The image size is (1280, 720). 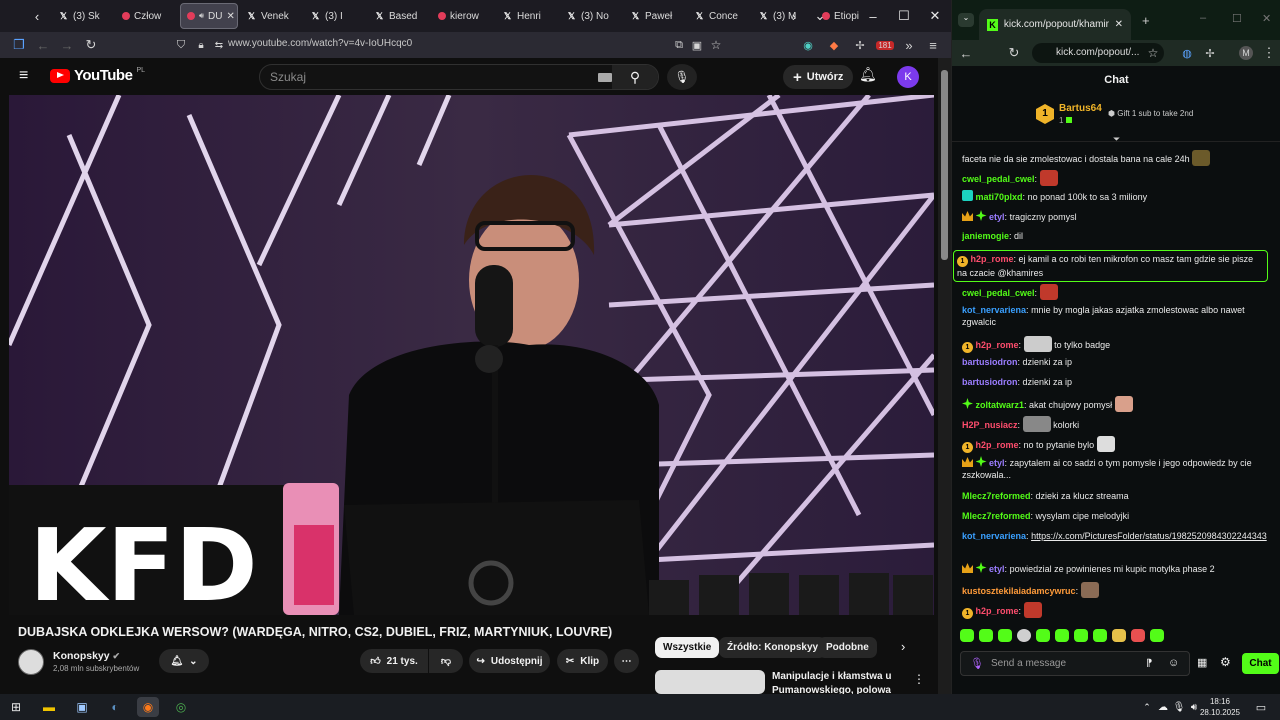 I want to click on menu-icon: ≡, so click(x=933, y=45).